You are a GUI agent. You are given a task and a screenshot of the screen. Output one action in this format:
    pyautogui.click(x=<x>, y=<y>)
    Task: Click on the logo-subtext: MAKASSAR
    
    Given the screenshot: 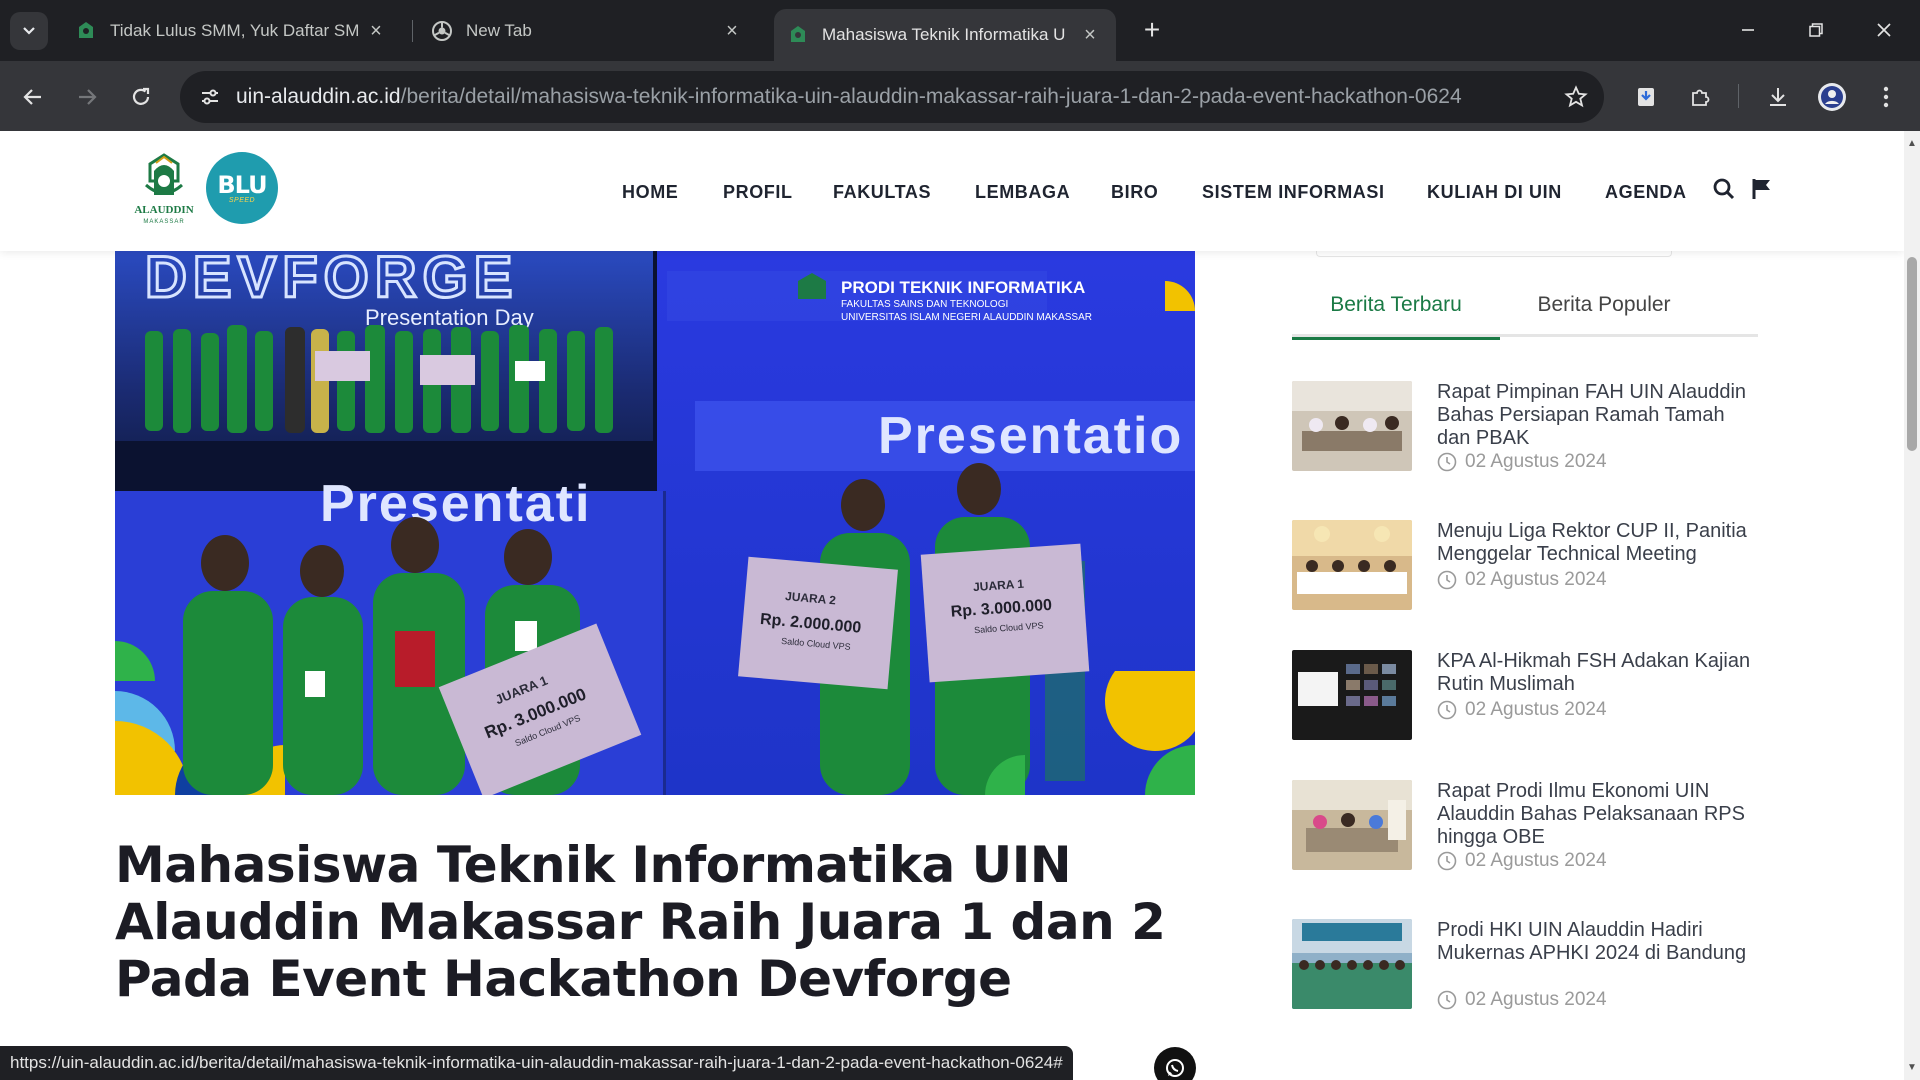 What is the action you would take?
    pyautogui.click(x=163, y=222)
    